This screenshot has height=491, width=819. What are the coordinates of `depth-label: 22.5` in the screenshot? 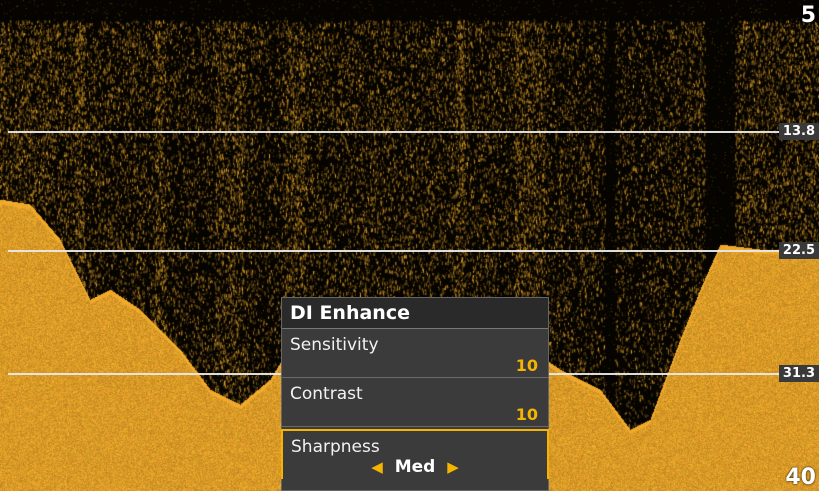 It's located at (798, 250).